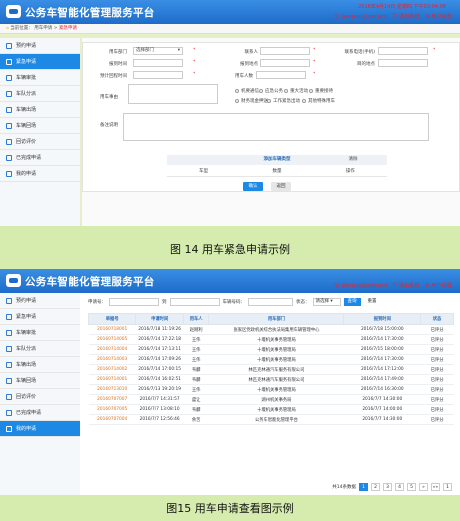 The image size is (460, 521). Describe the element at coordinates (285, 63) in the screenshot. I see `report-place-input` at that location.